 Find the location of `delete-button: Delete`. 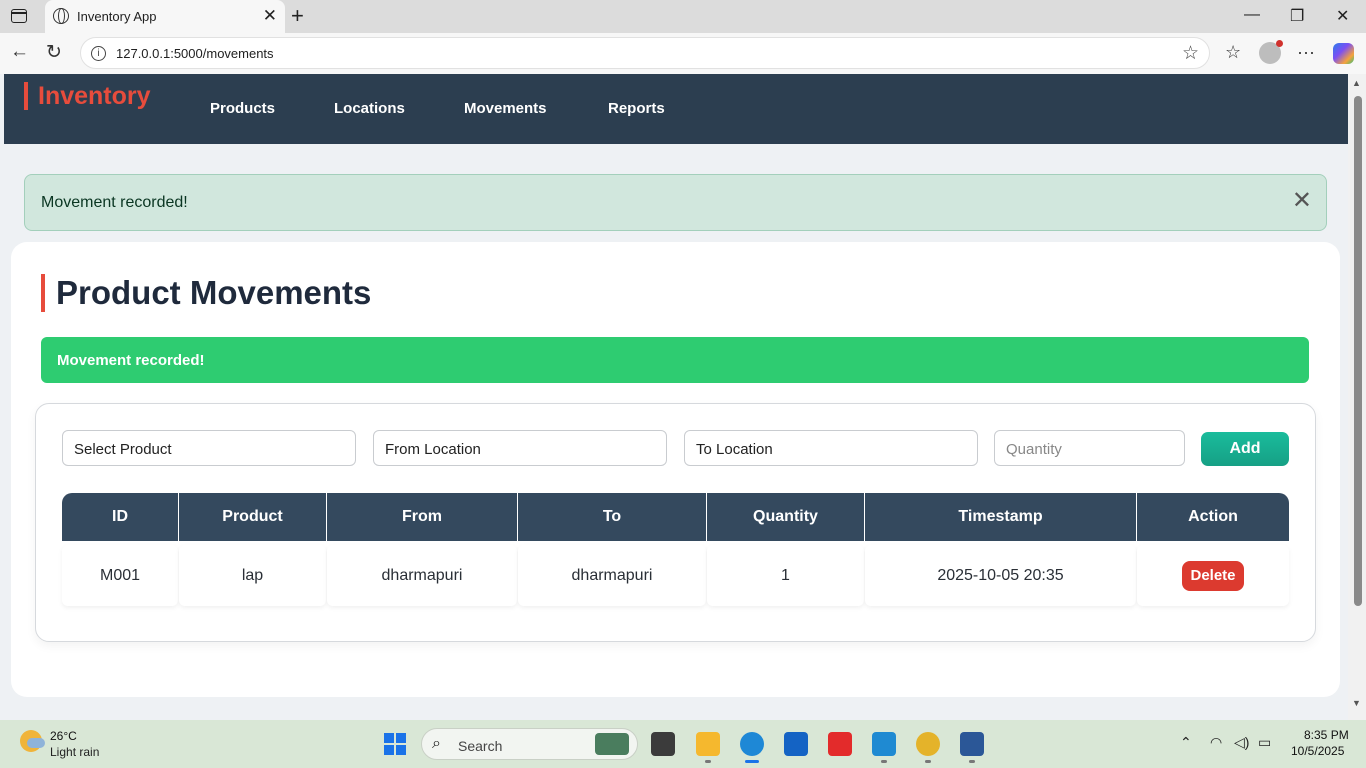

delete-button: Delete is located at coordinates (1213, 575).